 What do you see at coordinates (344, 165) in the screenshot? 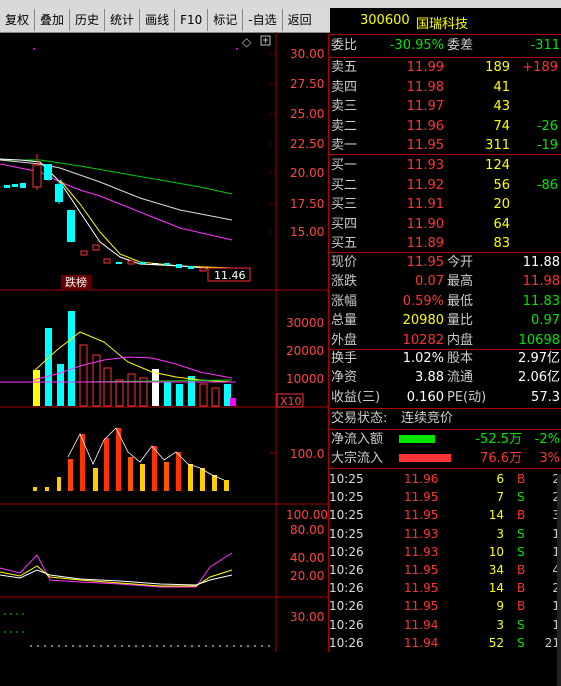
I see `bid-label: 买一` at bounding box center [344, 165].